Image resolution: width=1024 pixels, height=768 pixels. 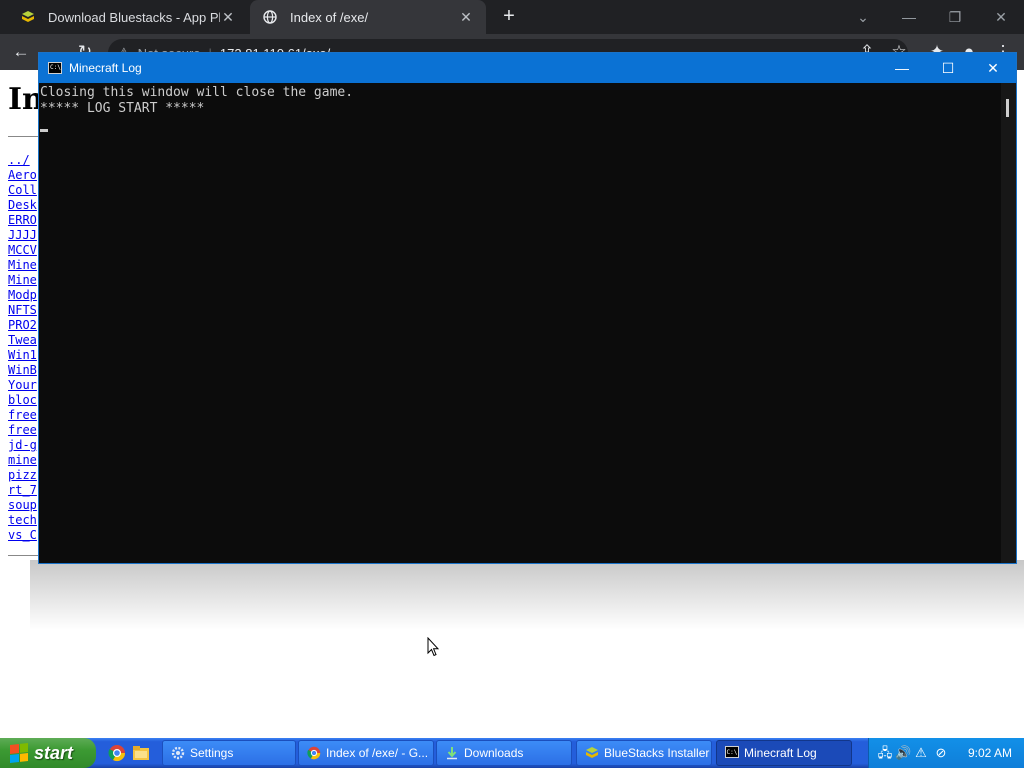 What do you see at coordinates (22, 445) in the screenshot?
I see `file-link: jd-g` at bounding box center [22, 445].